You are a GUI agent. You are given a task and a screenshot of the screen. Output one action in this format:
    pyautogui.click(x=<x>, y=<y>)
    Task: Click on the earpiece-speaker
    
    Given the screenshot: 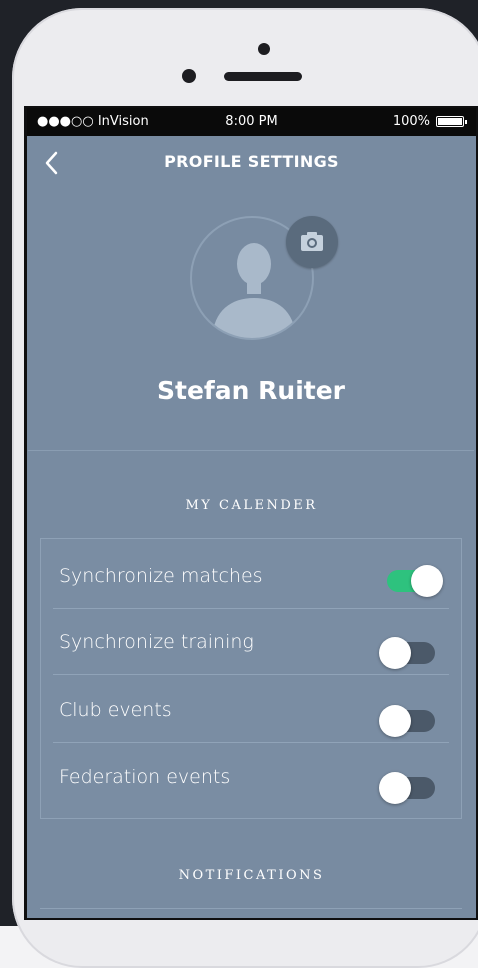 What is the action you would take?
    pyautogui.click(x=263, y=76)
    